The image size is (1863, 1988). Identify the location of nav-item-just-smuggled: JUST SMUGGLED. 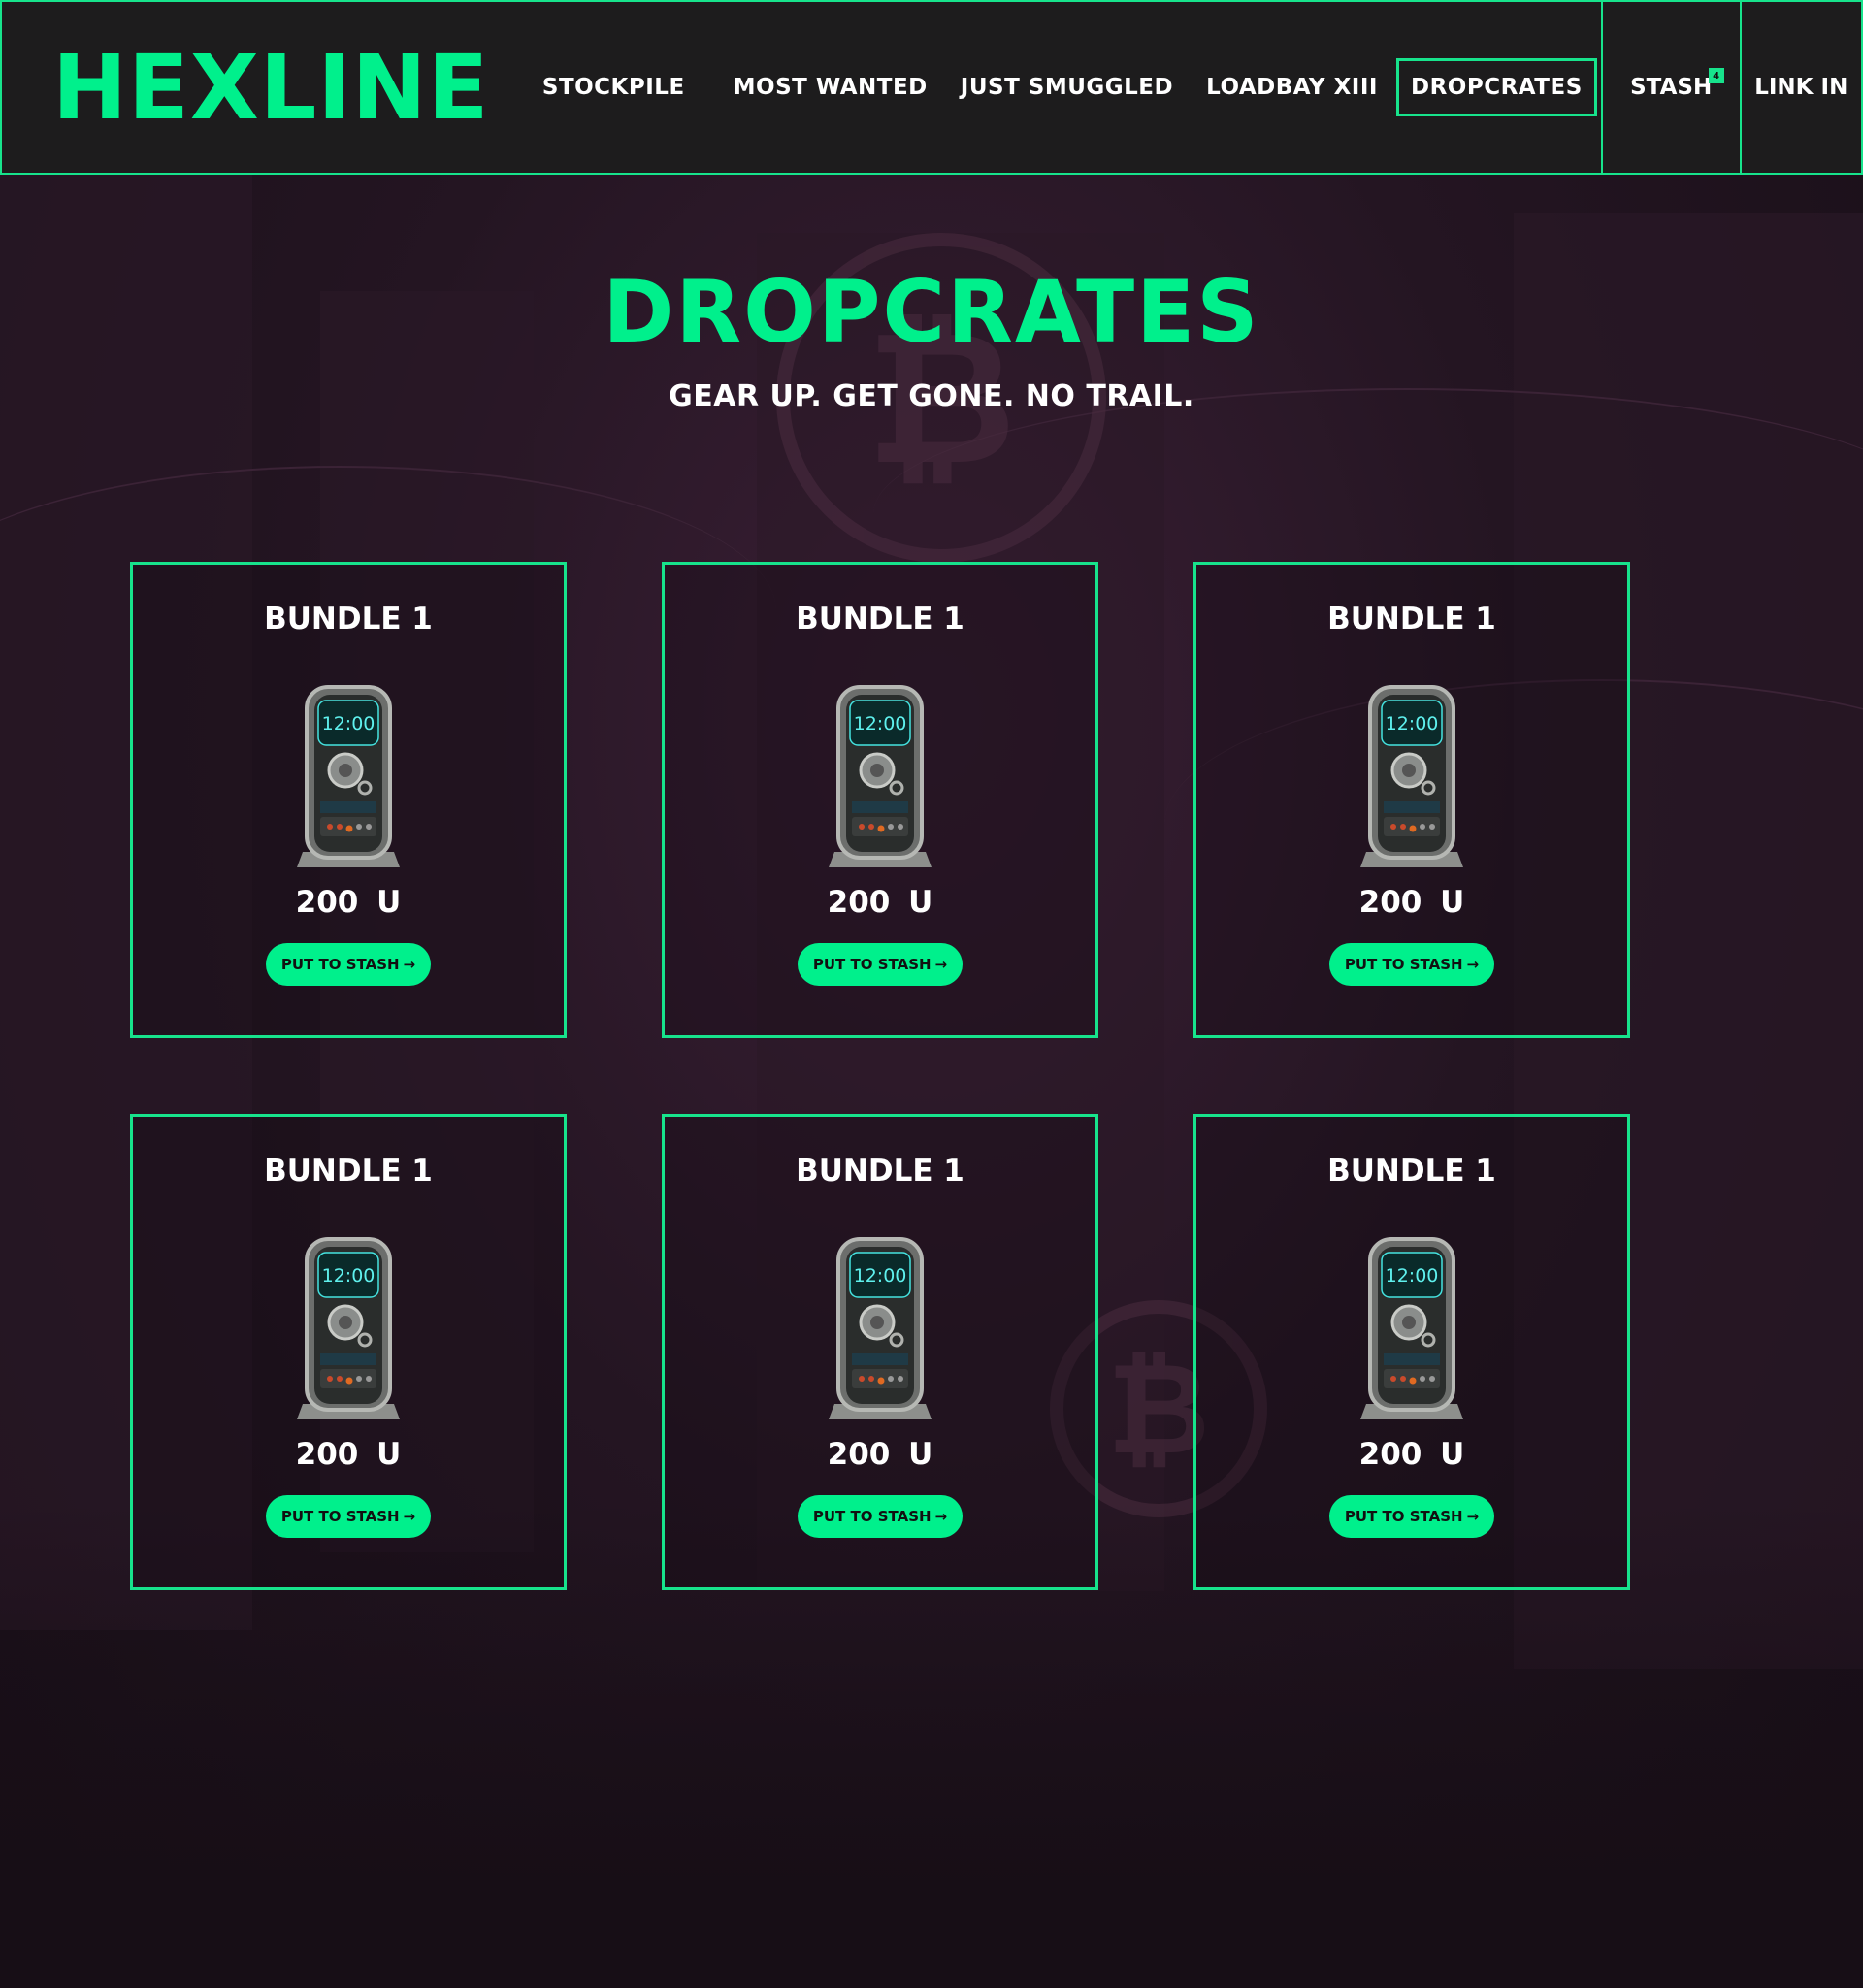
(1067, 87).